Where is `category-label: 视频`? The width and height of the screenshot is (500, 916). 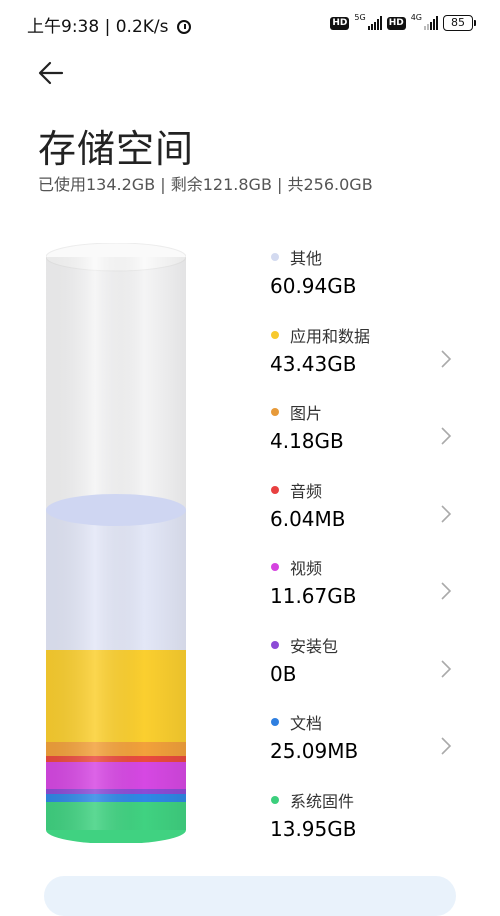 category-label: 视频 is located at coordinates (306, 568).